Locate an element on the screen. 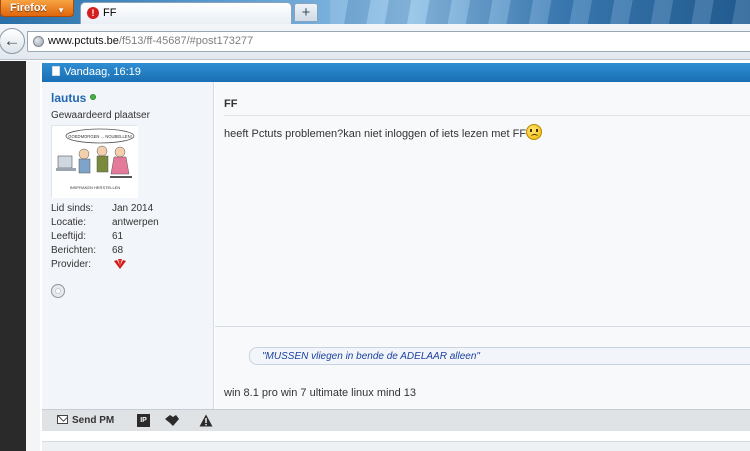 The image size is (750, 451). post-header: Vandaag, 16:19 is located at coordinates (396, 72).